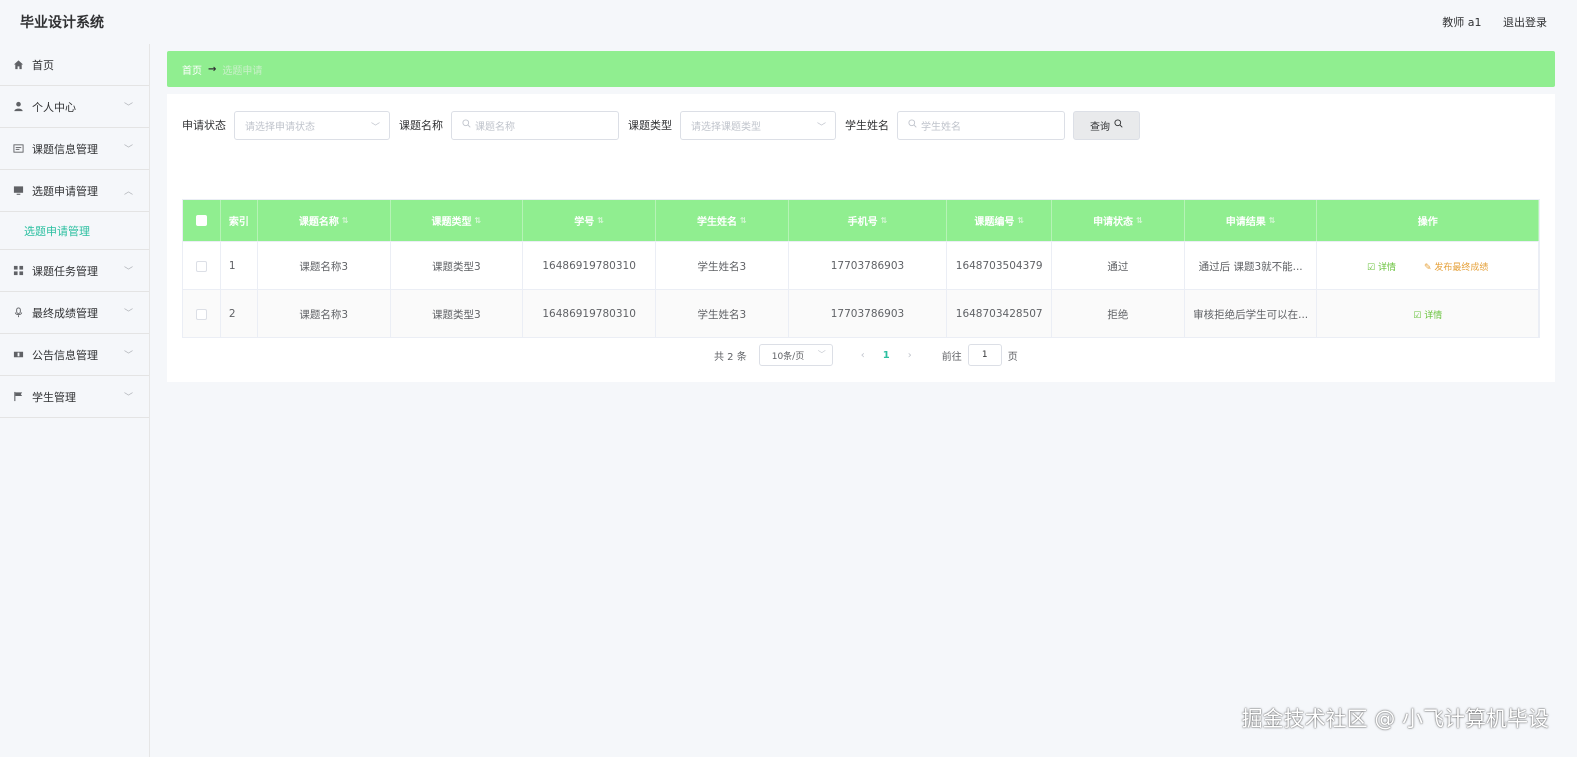 The image size is (1577, 757). I want to click on total-count: 共 2 条, so click(730, 357).